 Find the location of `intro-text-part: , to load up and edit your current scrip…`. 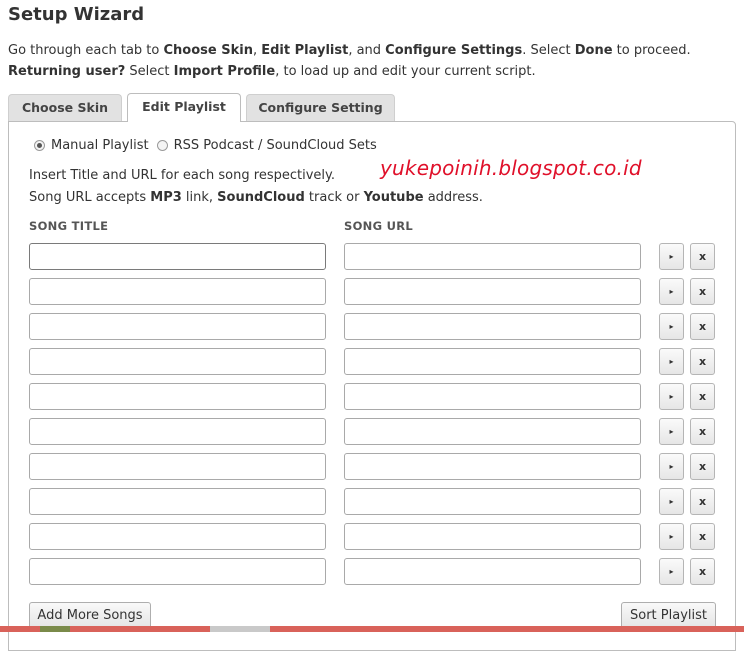

intro-text-part: , to load up and edit your current scrip… is located at coordinates (405, 71).